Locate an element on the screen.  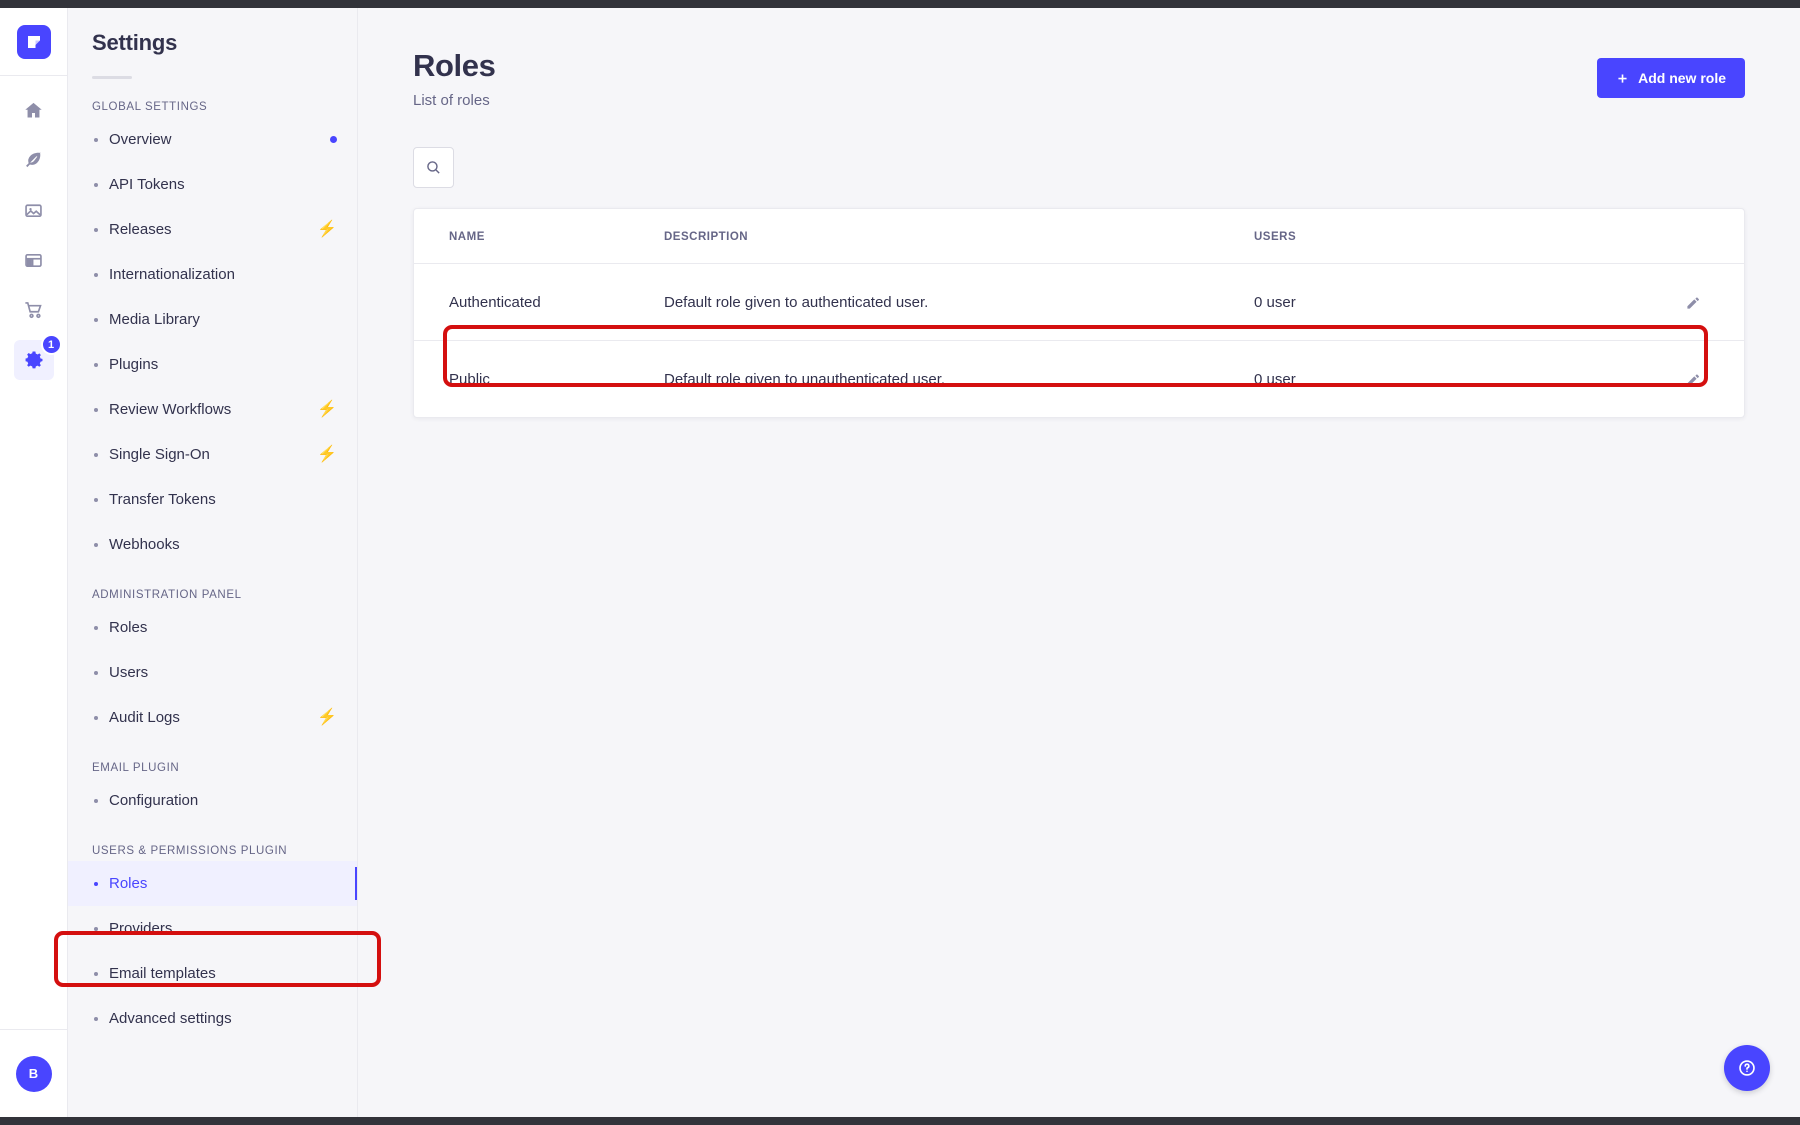
app-logo is located at coordinates (33, 42).